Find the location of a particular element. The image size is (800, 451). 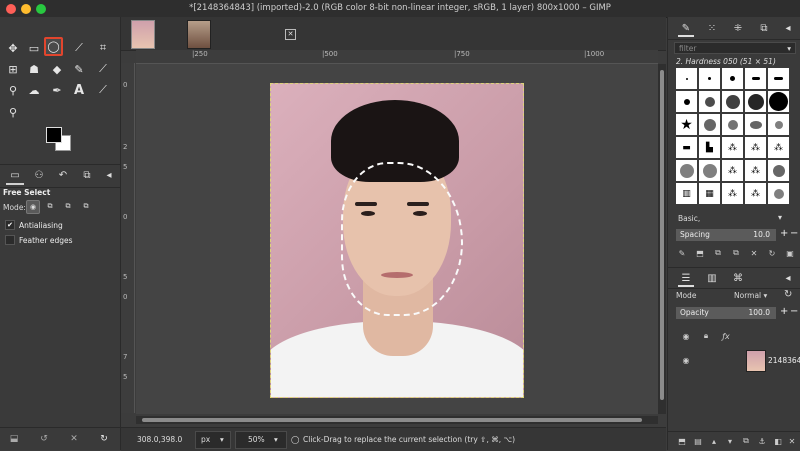

images-tab: ⧉ is located at coordinates (87, 175).